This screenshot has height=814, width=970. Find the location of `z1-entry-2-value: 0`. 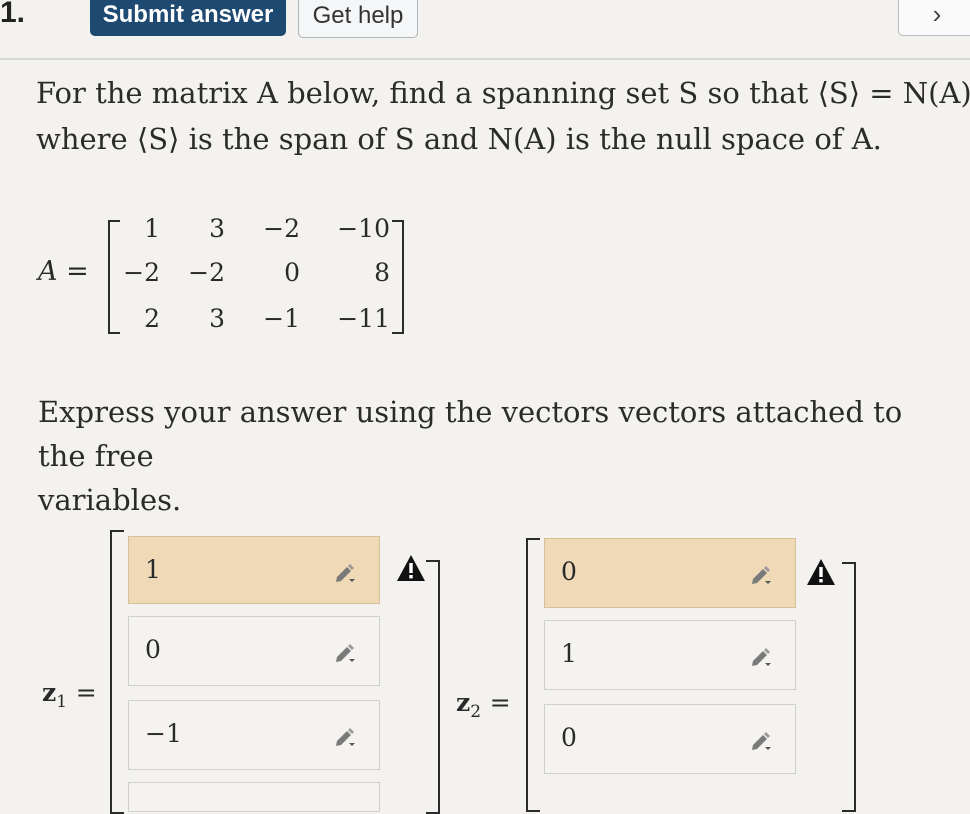

z1-entry-2-value: 0 is located at coordinates (153, 649).